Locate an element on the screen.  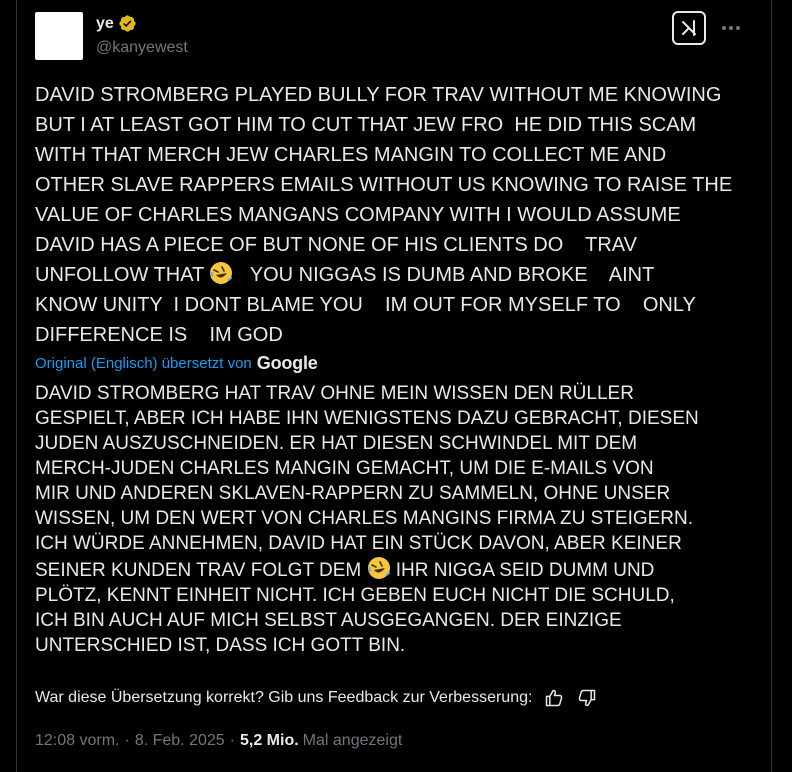
grok-icon is located at coordinates (689, 28).